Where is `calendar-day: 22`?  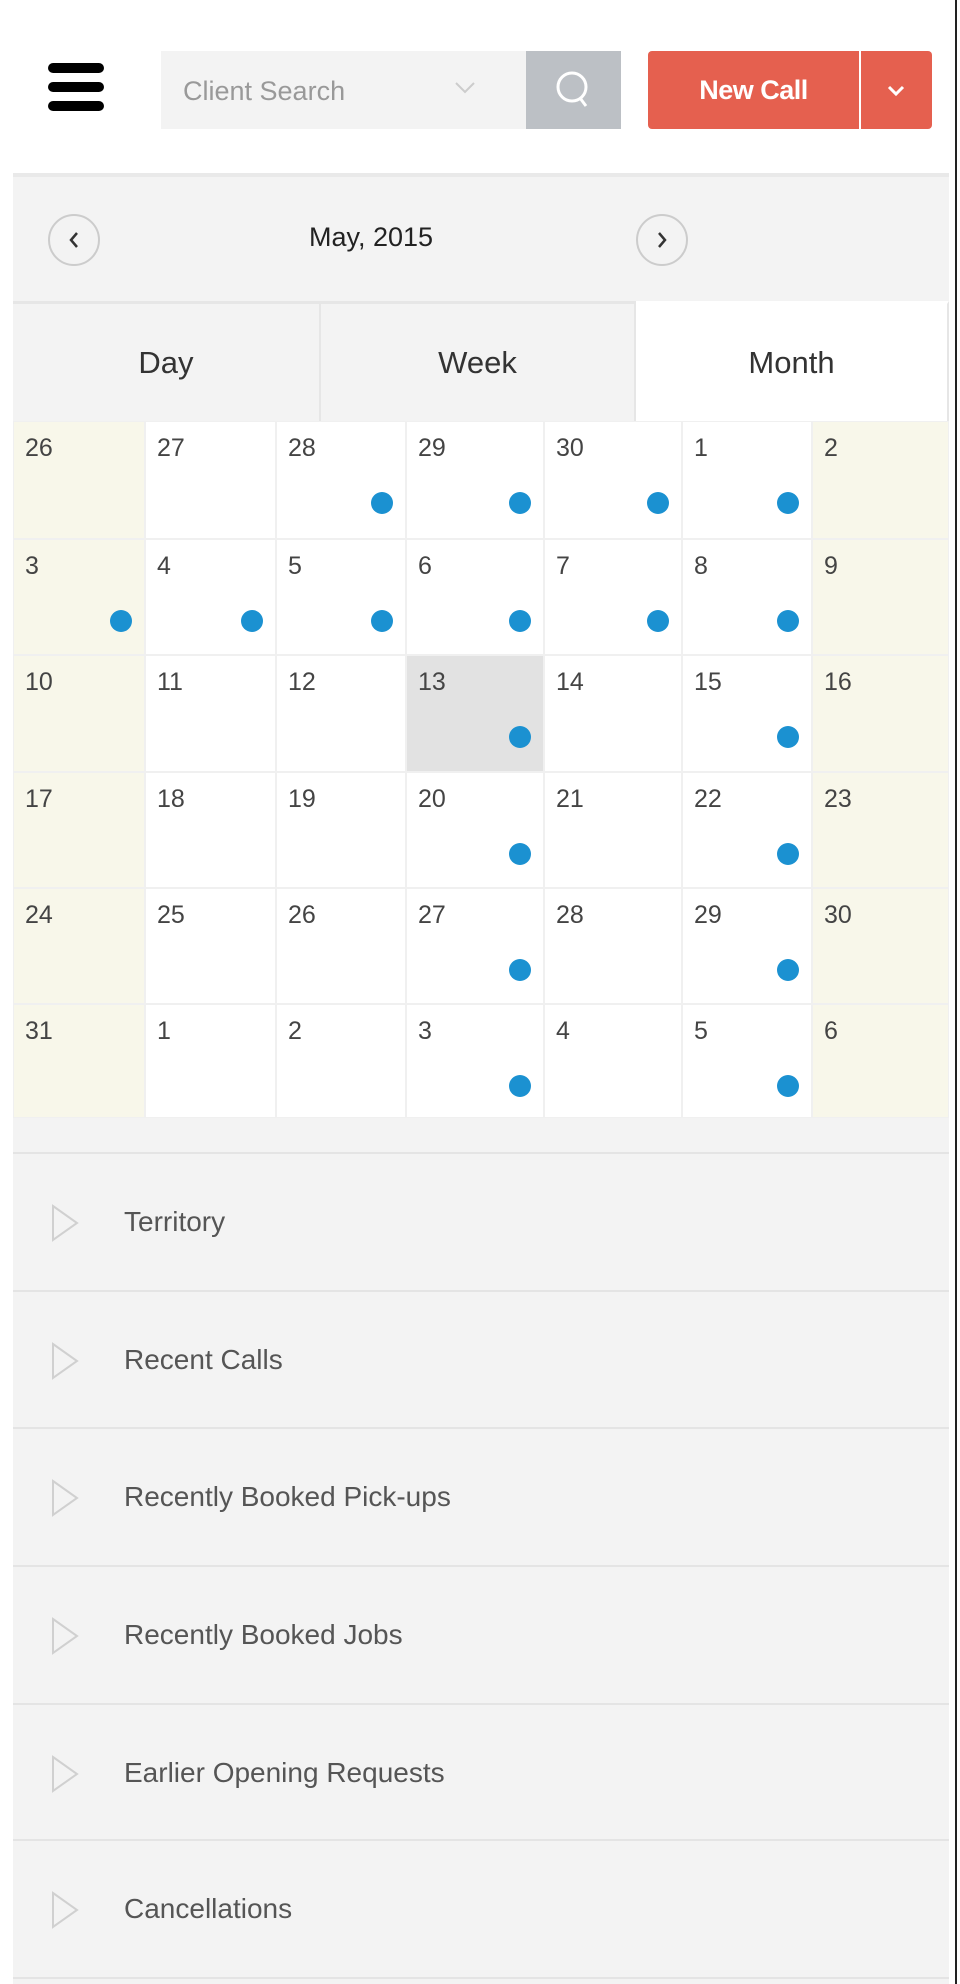 calendar-day: 22 is located at coordinates (747, 830).